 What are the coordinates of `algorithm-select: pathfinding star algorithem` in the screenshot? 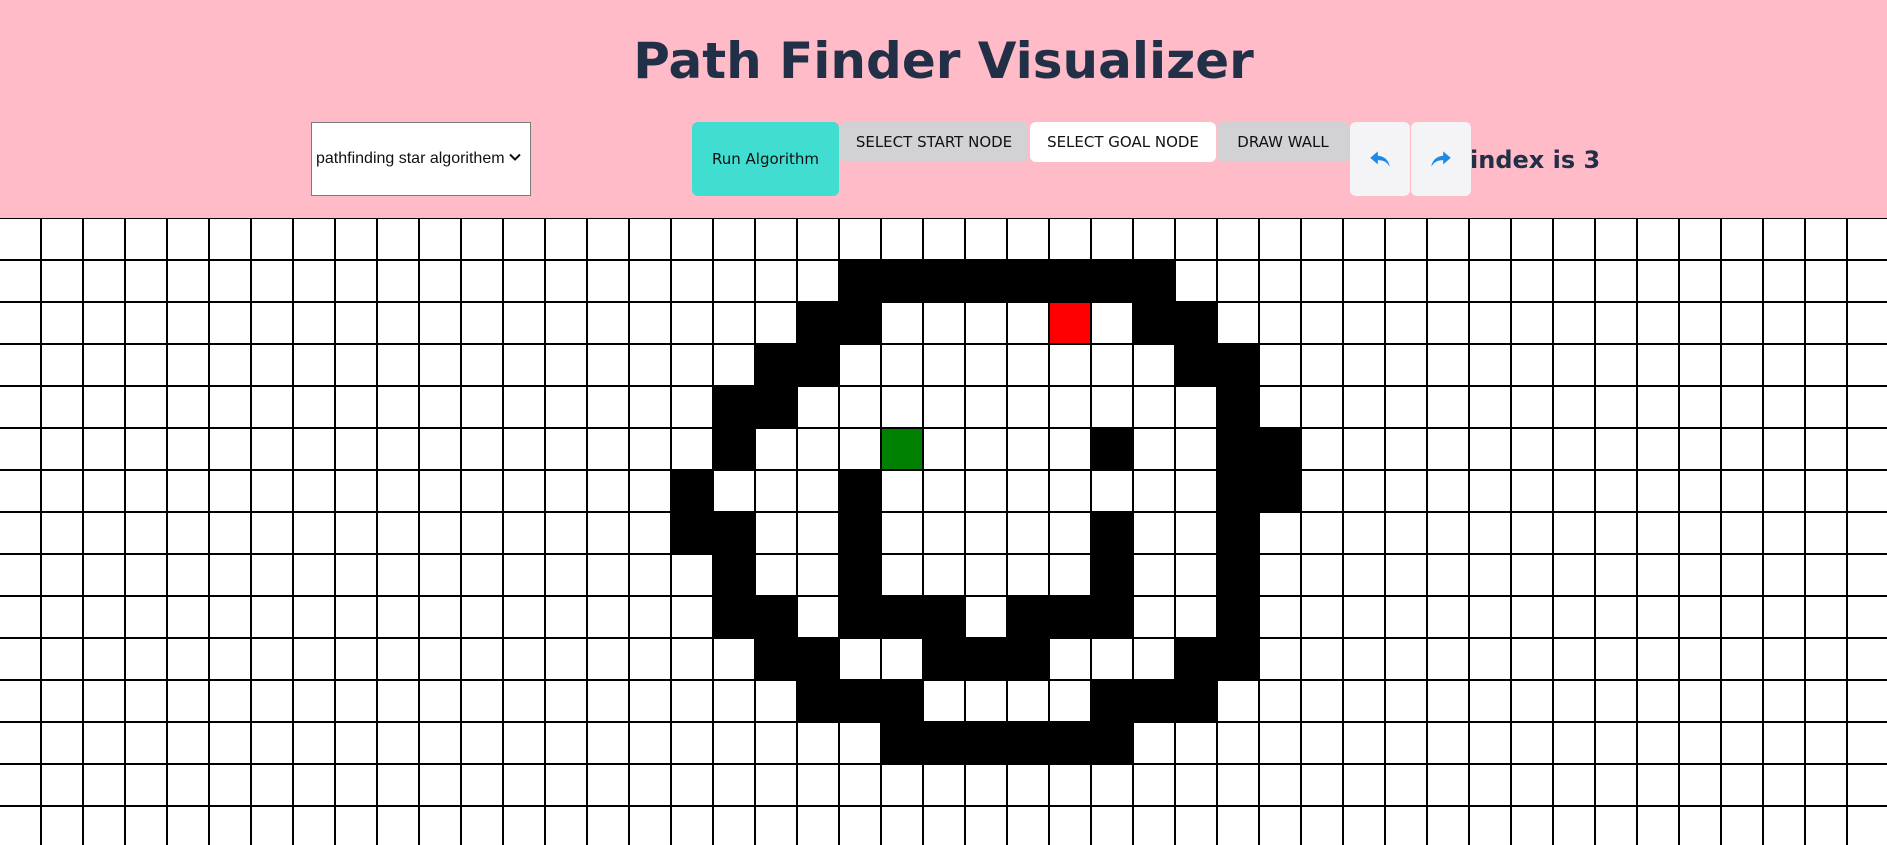 It's located at (421, 159).